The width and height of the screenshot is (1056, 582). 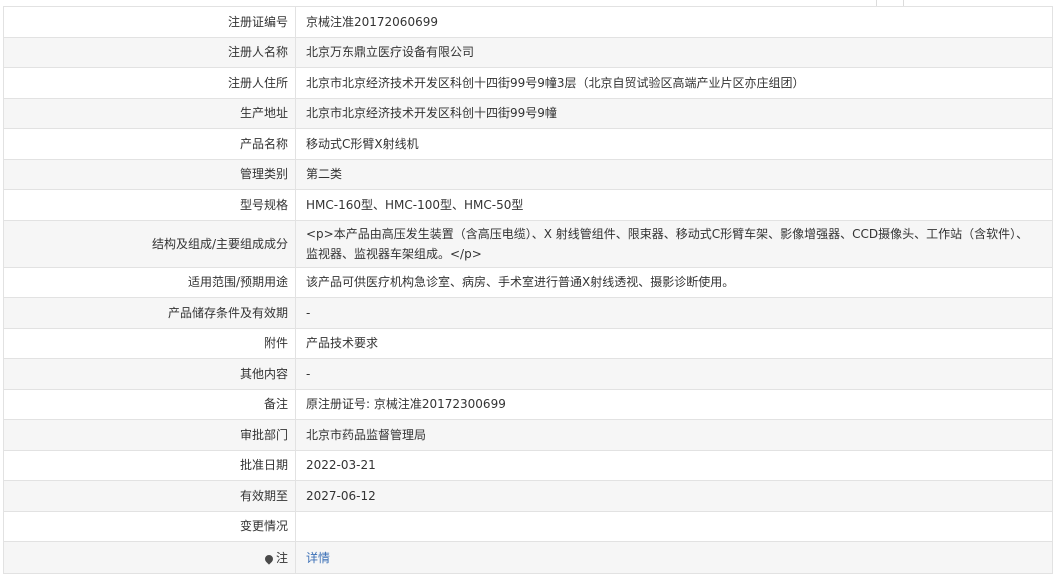 What do you see at coordinates (674, 174) in the screenshot?
I see `value-management-category: 第二类` at bounding box center [674, 174].